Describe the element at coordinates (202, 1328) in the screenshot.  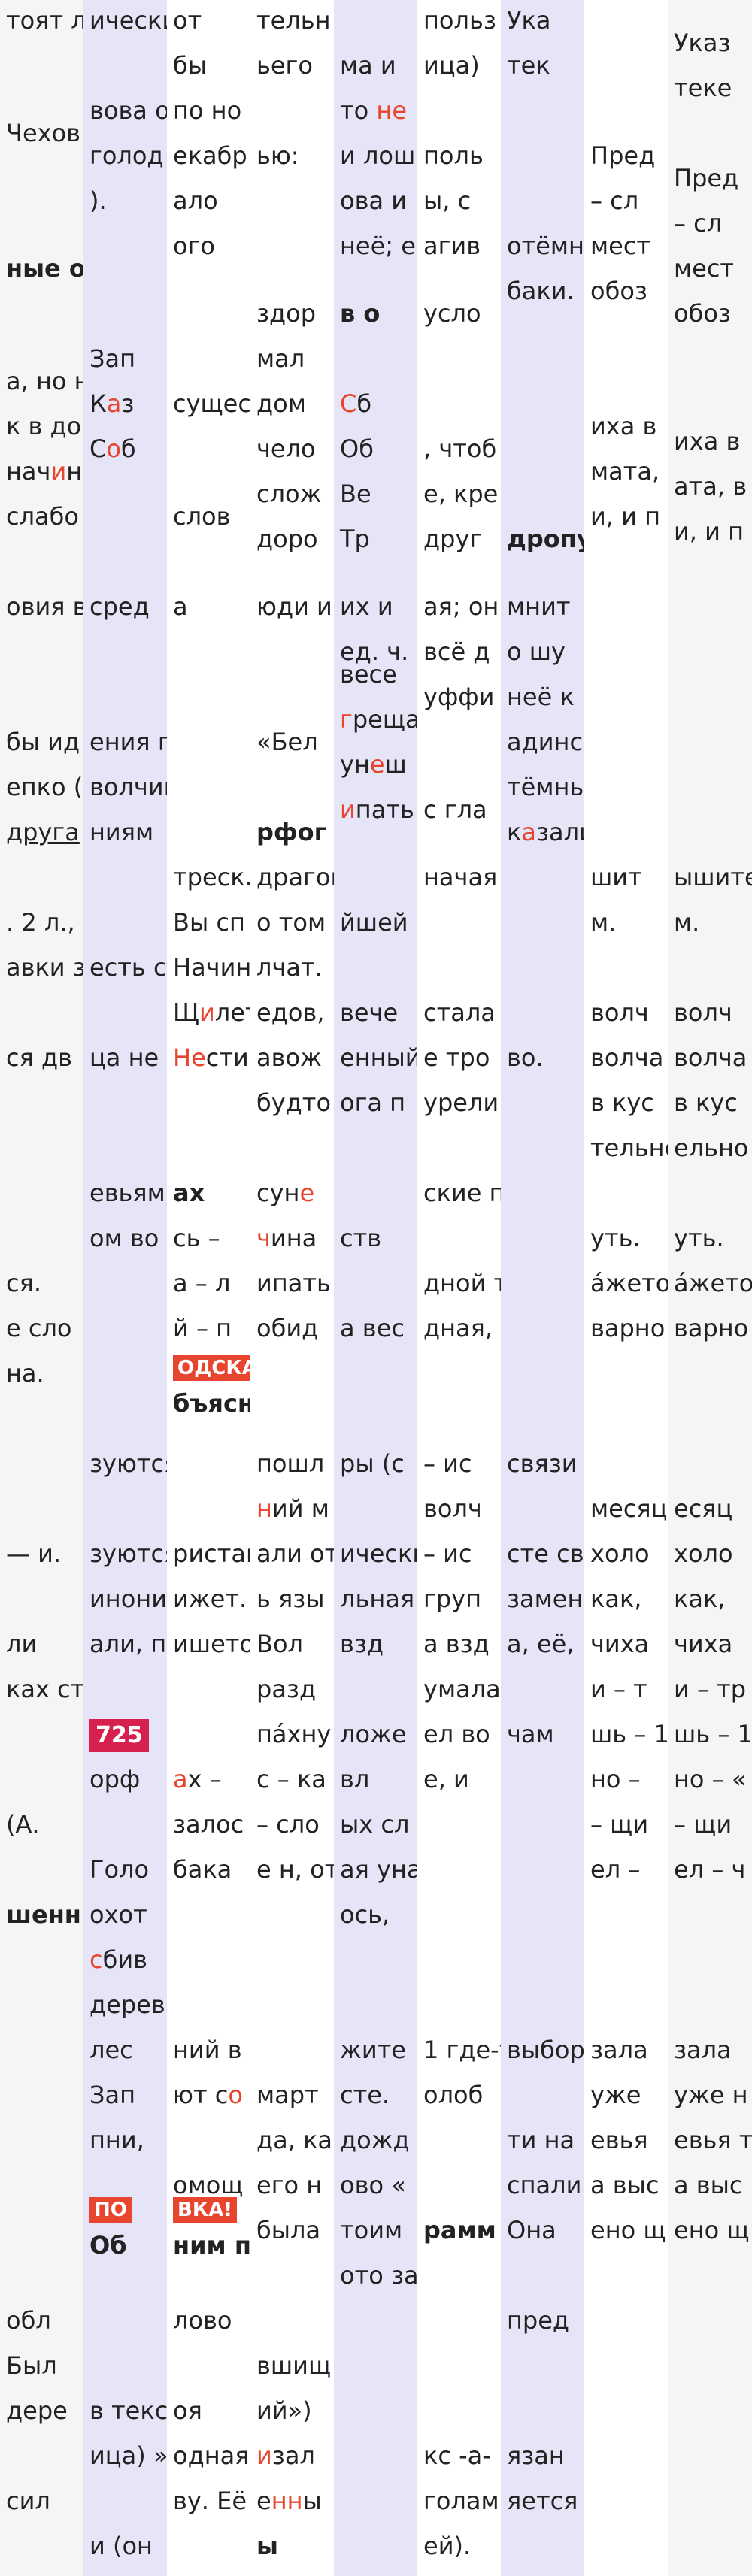
I see `text-fragment: й – п` at that location.